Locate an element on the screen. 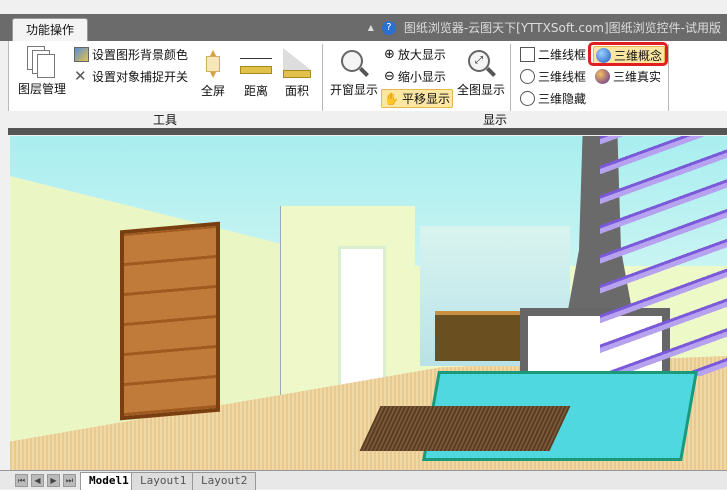 The height and width of the screenshot is (490, 727). hidden-sphere-icon is located at coordinates (527, 98).